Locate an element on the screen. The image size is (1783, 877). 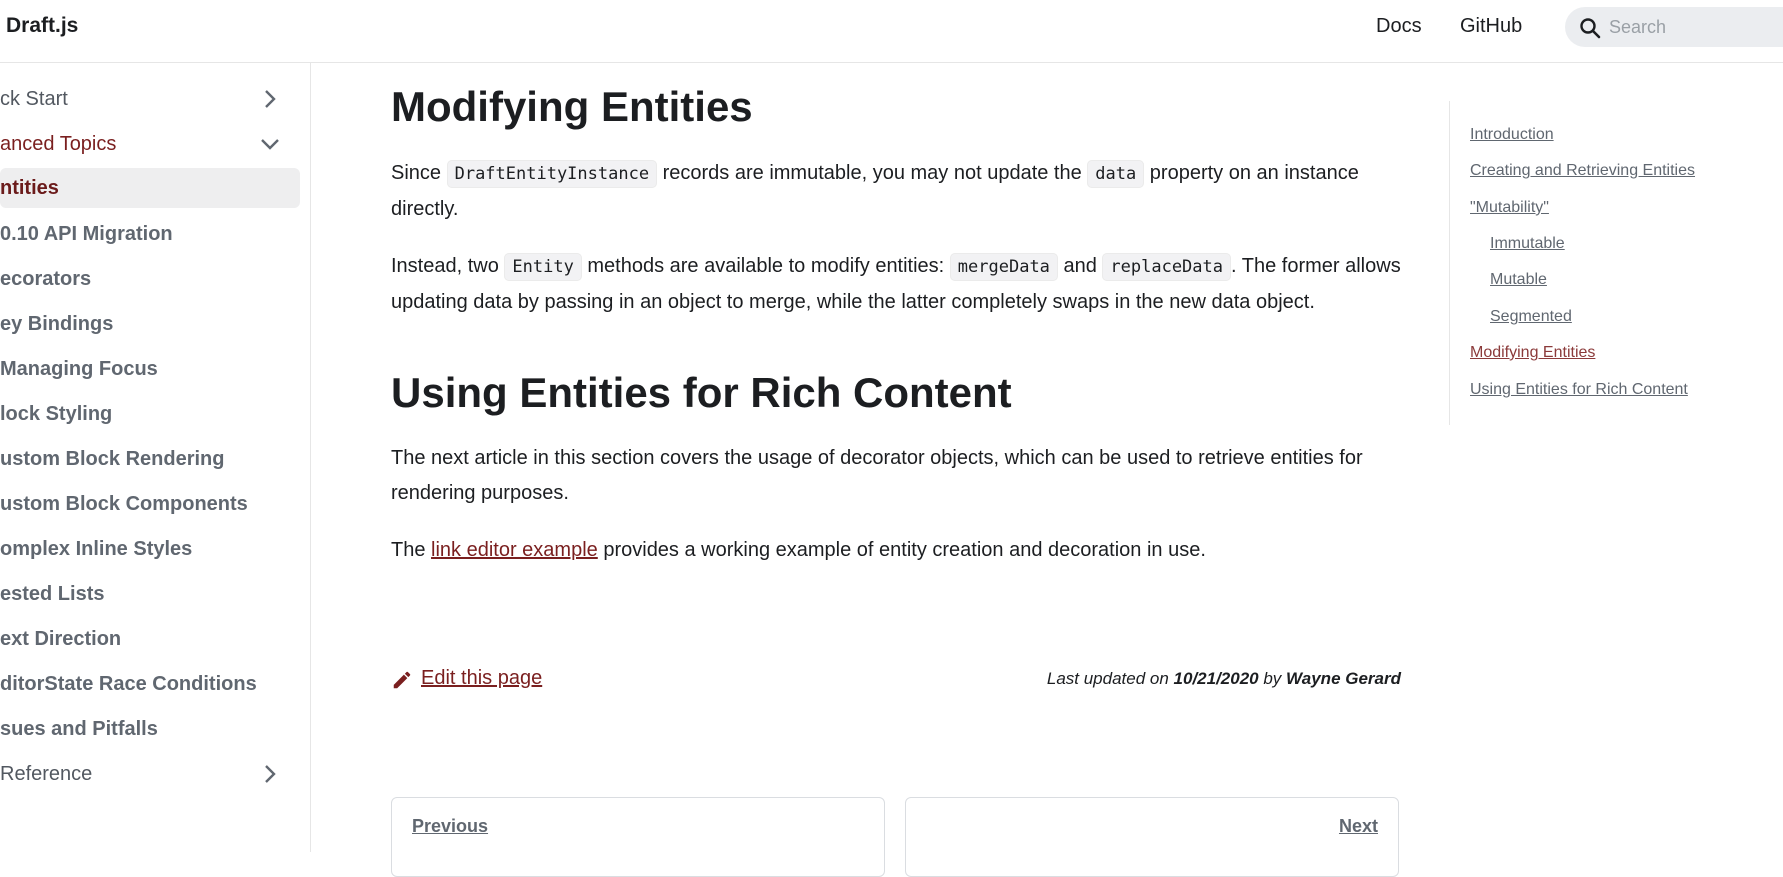
sidebar-item-label: lock Styling is located at coordinates (56, 414).